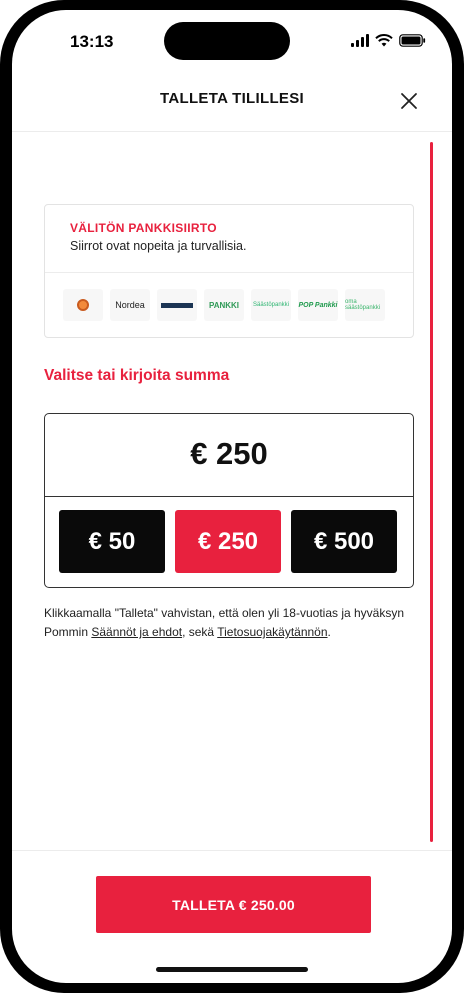 The height and width of the screenshot is (993, 464). What do you see at coordinates (360, 40) in the screenshot?
I see `signal-icon` at bounding box center [360, 40].